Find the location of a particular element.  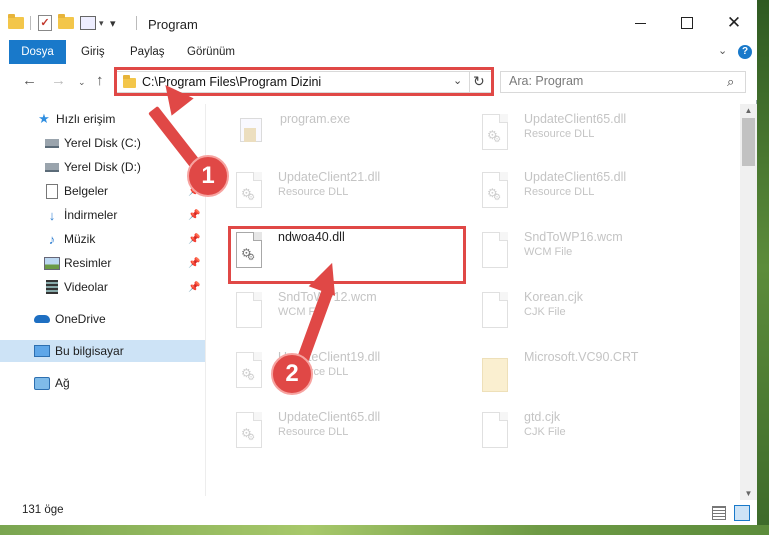

tab-home: Giriş is located at coordinates (93, 52).